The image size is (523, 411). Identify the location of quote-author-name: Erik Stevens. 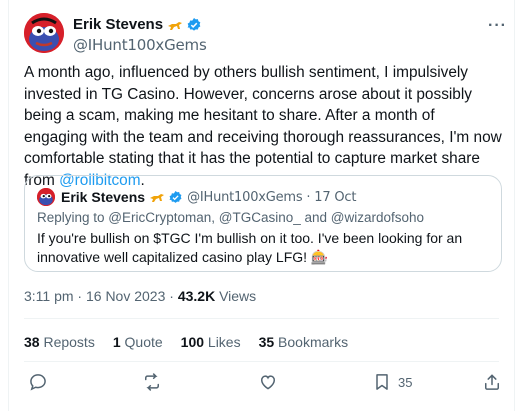
(103, 197).